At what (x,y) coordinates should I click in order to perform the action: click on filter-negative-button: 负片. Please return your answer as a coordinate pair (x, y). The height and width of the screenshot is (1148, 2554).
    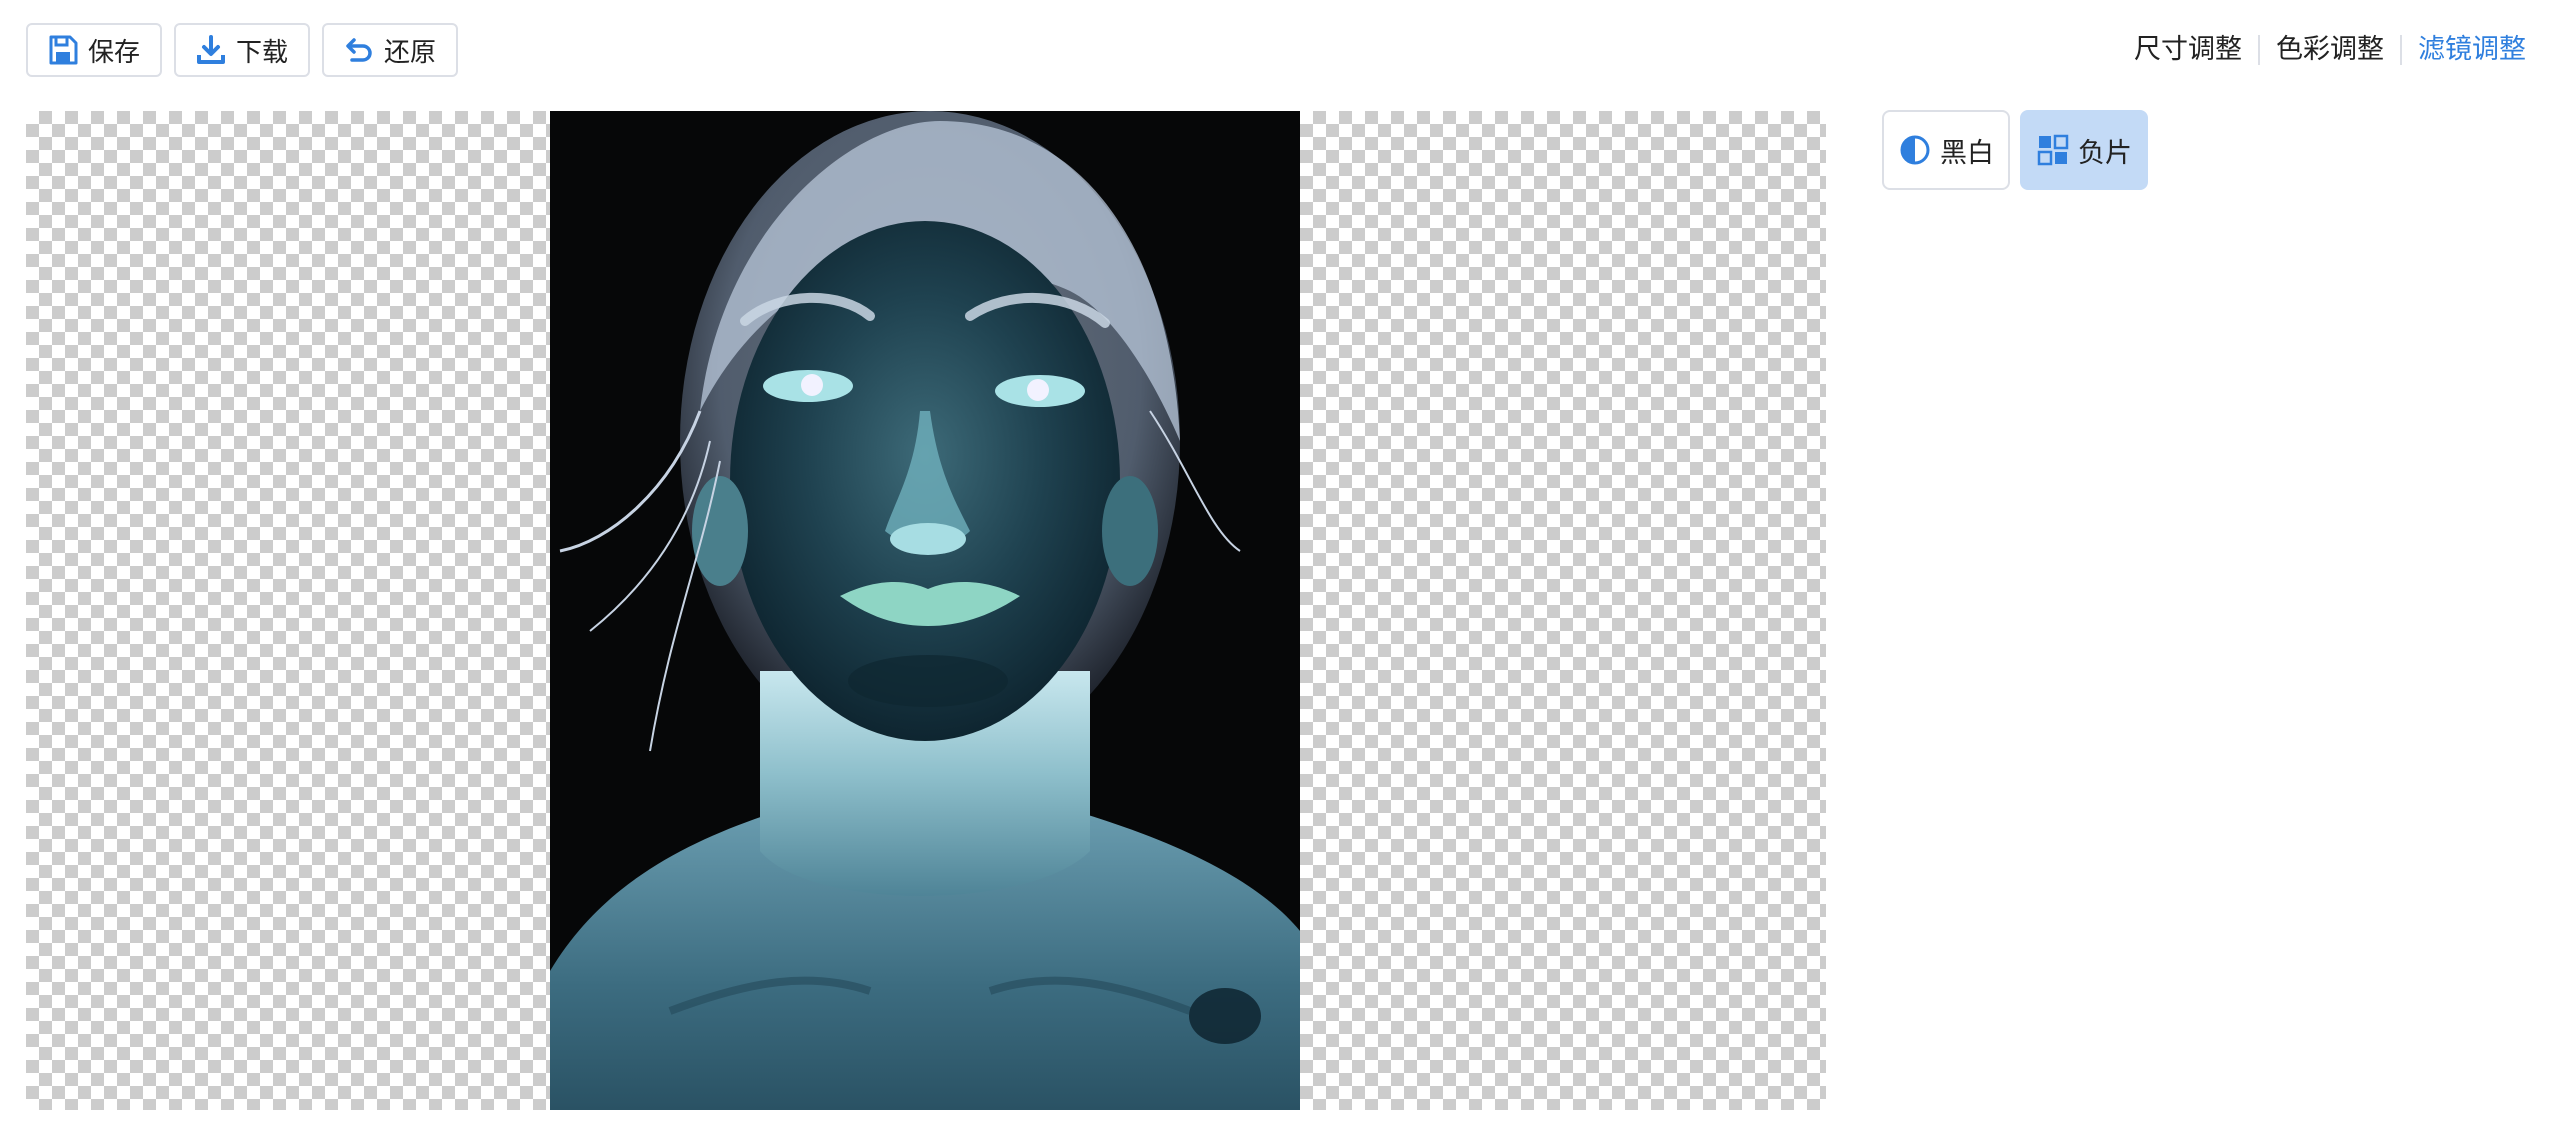
    Looking at the image, I should click on (2084, 150).